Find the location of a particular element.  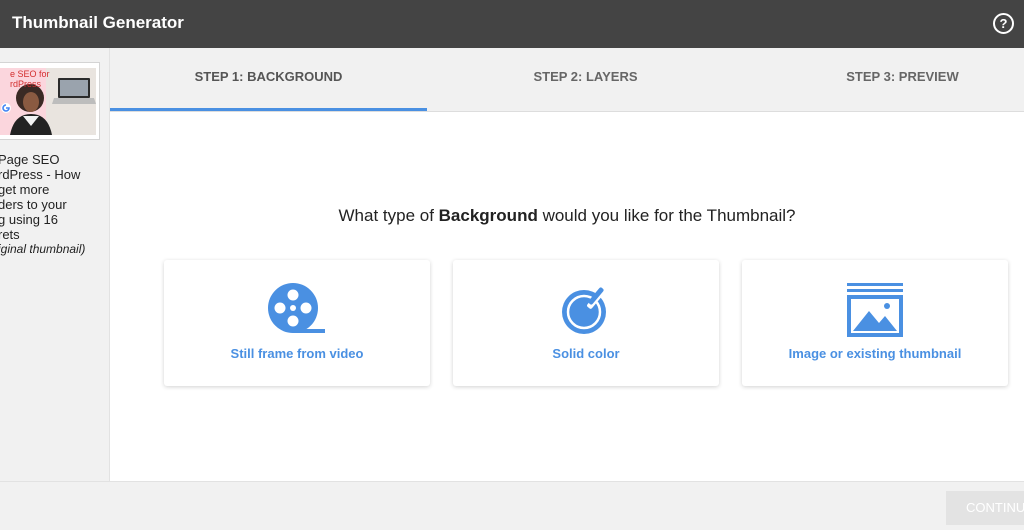

active-tab-indicator is located at coordinates (268, 109).